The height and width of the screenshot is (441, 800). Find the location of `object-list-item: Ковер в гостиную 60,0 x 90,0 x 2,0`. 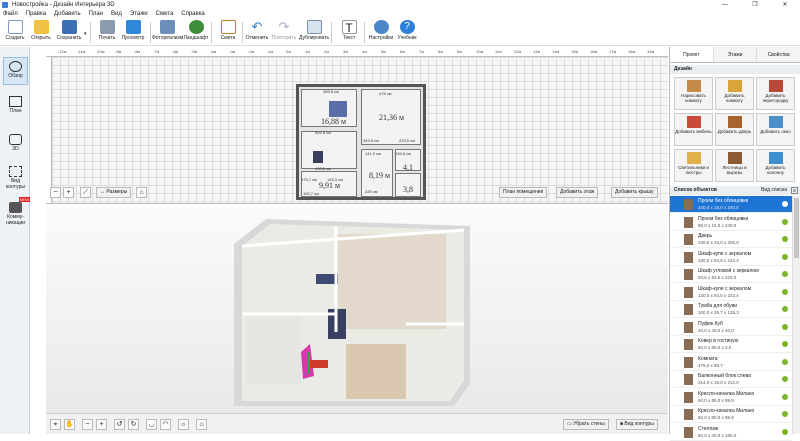

object-list-item: Ковер в гостиную 60,0 x 90,0 x 2,0 is located at coordinates (731, 344).